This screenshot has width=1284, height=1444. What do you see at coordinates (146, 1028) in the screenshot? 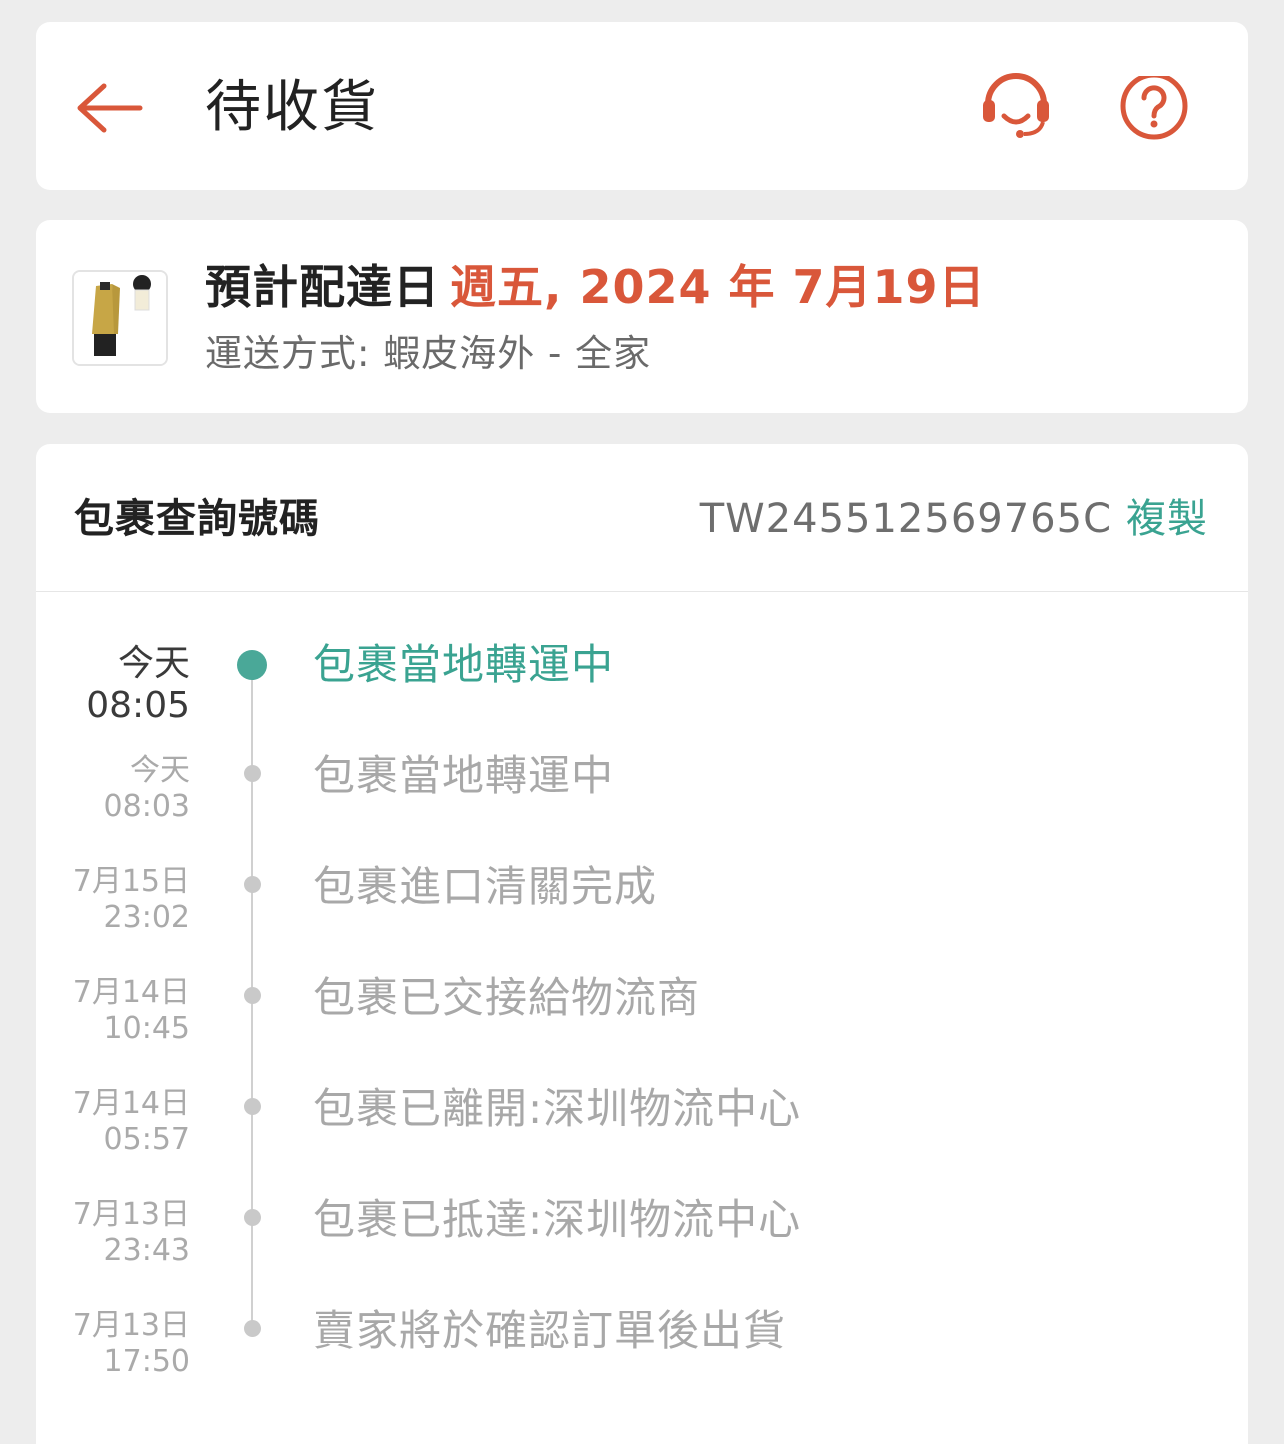
I see `event-time: 10:45` at bounding box center [146, 1028].